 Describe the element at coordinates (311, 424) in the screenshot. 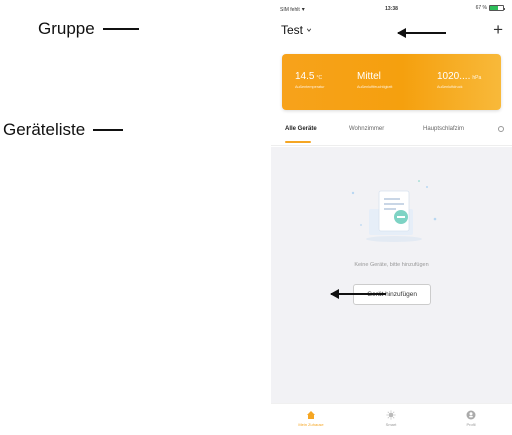

I see `nav-home-label: Mein Zuhause` at that location.